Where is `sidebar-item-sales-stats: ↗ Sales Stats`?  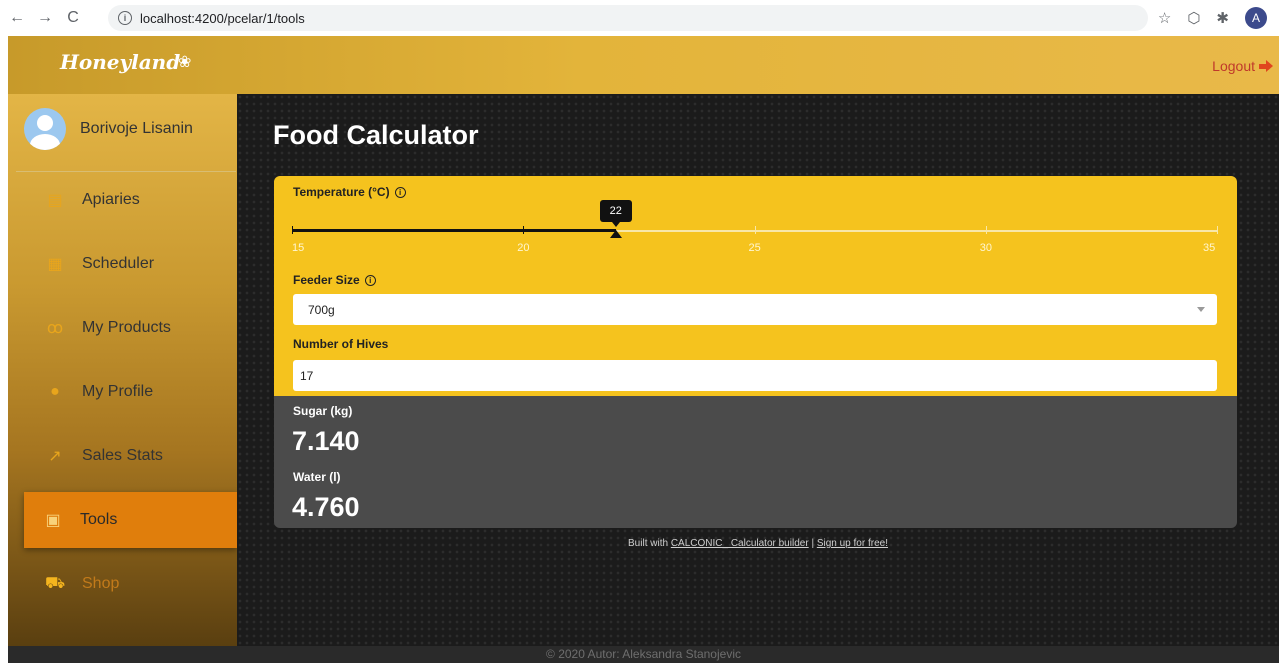 sidebar-item-sales-stats: ↗ Sales Stats is located at coordinates (122, 456).